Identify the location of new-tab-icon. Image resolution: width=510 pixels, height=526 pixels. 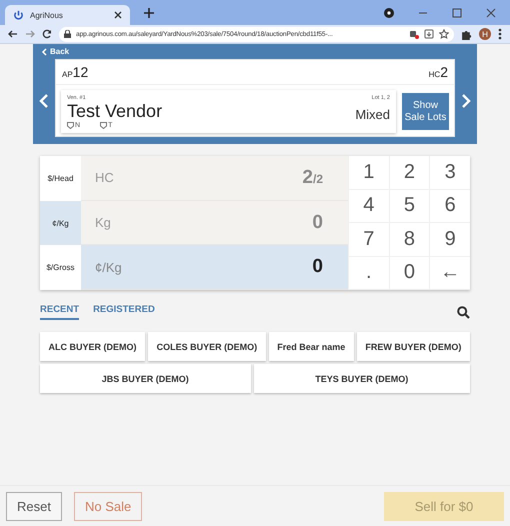
(149, 13).